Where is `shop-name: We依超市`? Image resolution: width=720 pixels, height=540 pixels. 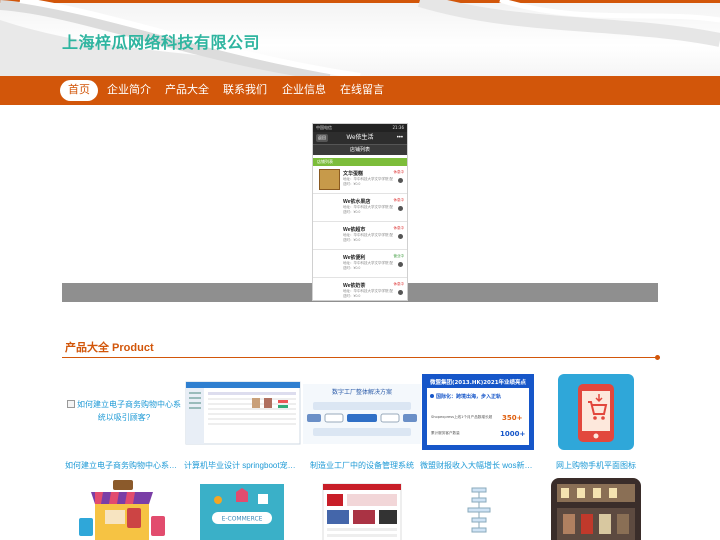 shop-name: We依超市 is located at coordinates (354, 230).